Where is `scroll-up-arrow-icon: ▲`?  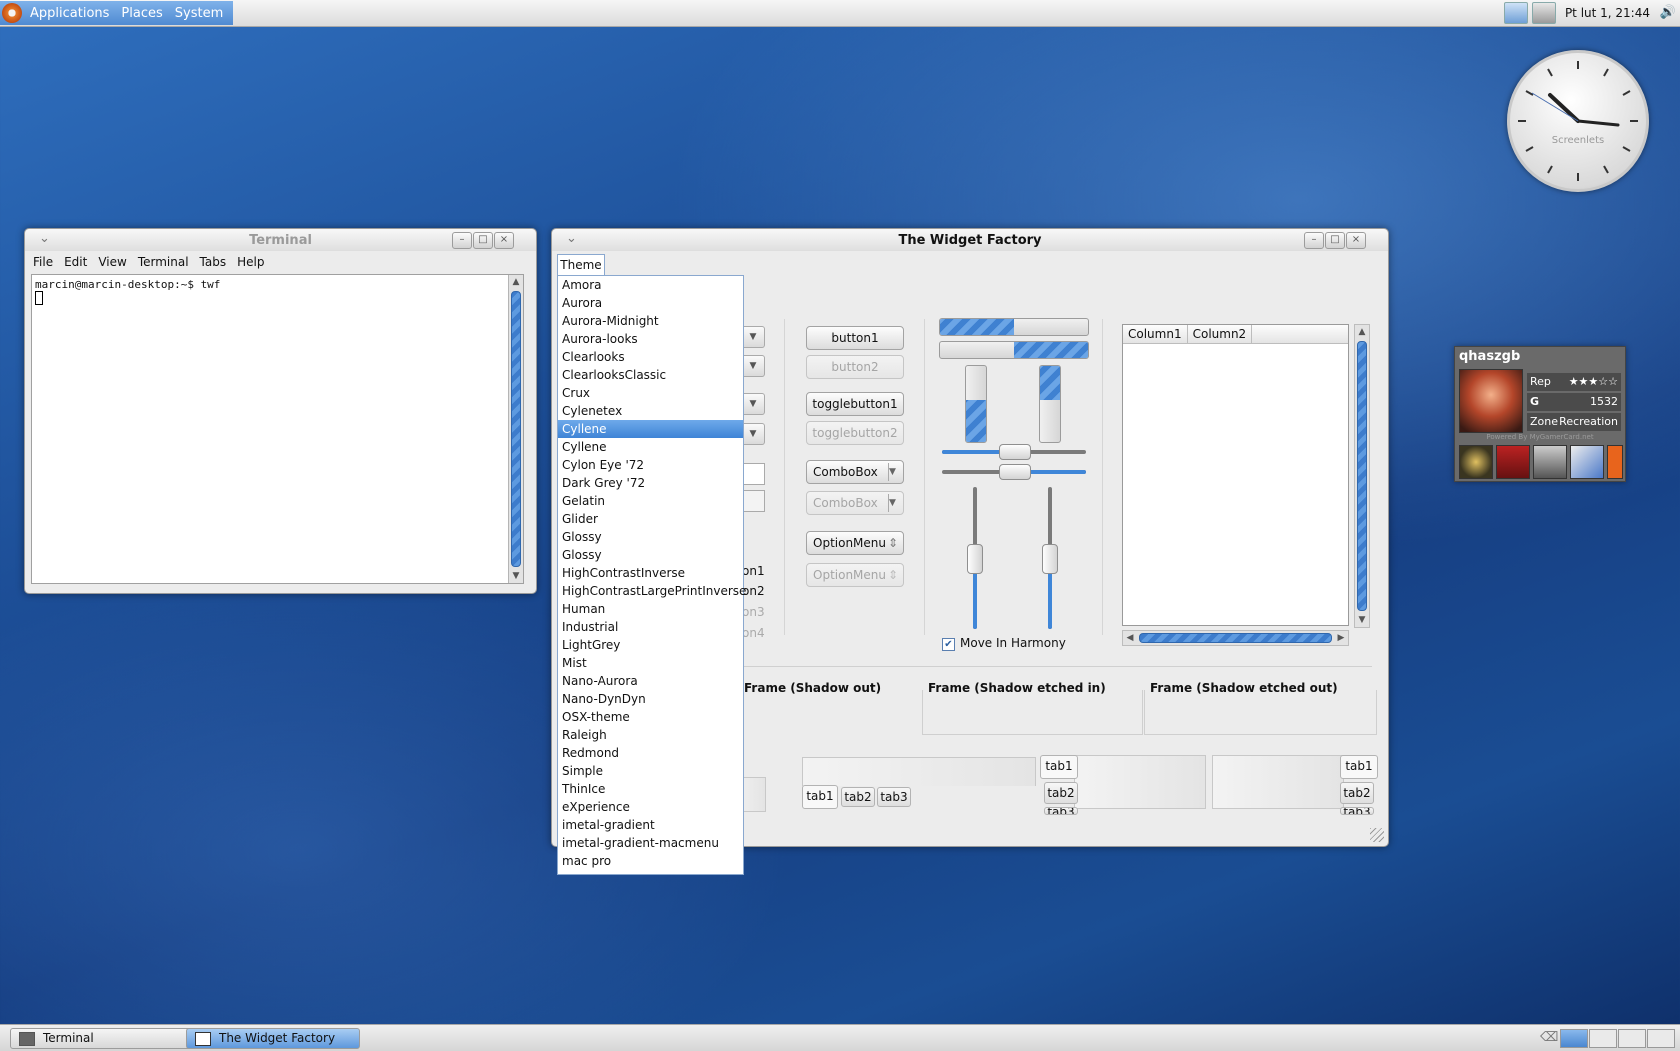 scroll-up-arrow-icon: ▲ is located at coordinates (516, 282).